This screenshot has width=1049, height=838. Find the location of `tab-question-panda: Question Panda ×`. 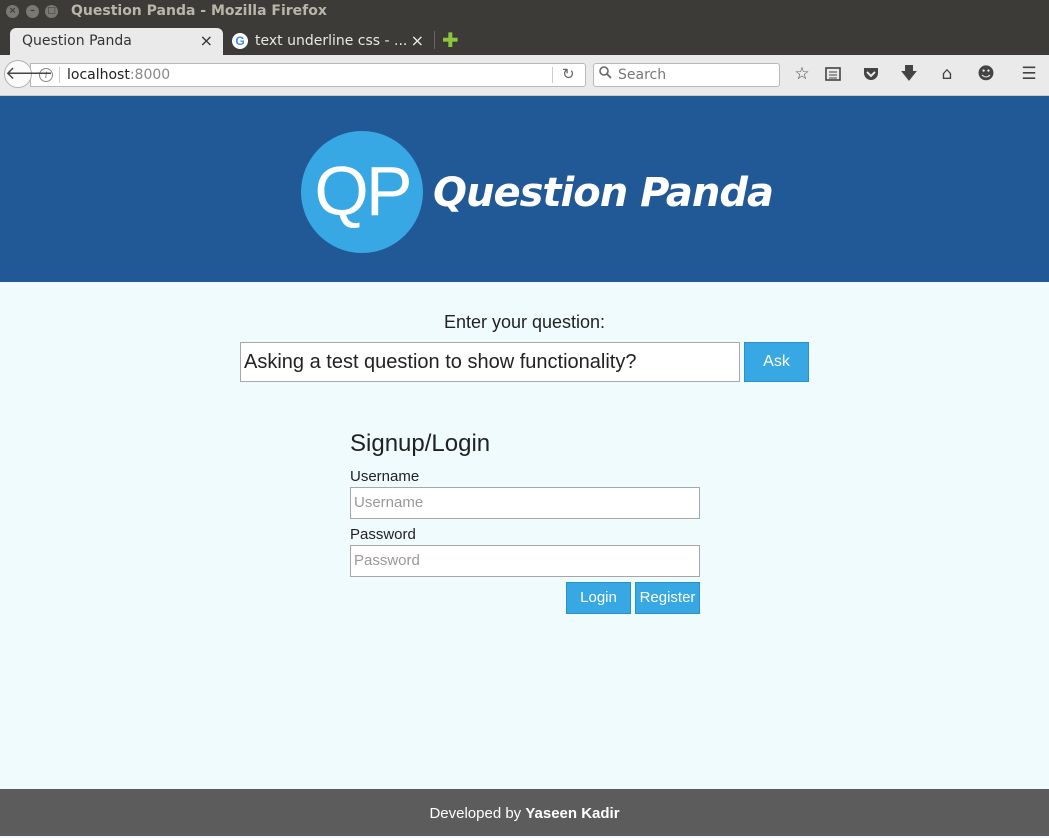

tab-question-panda: Question Panda × is located at coordinates (116, 41).